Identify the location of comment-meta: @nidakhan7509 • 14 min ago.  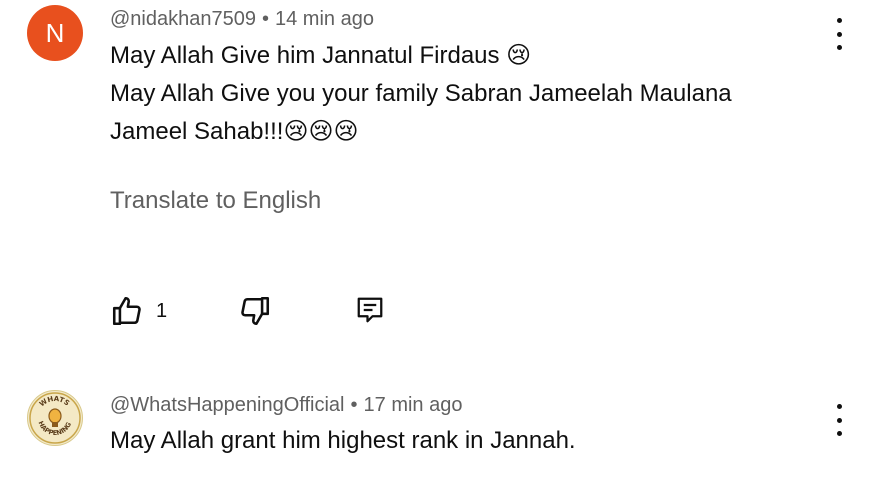
(242, 19).